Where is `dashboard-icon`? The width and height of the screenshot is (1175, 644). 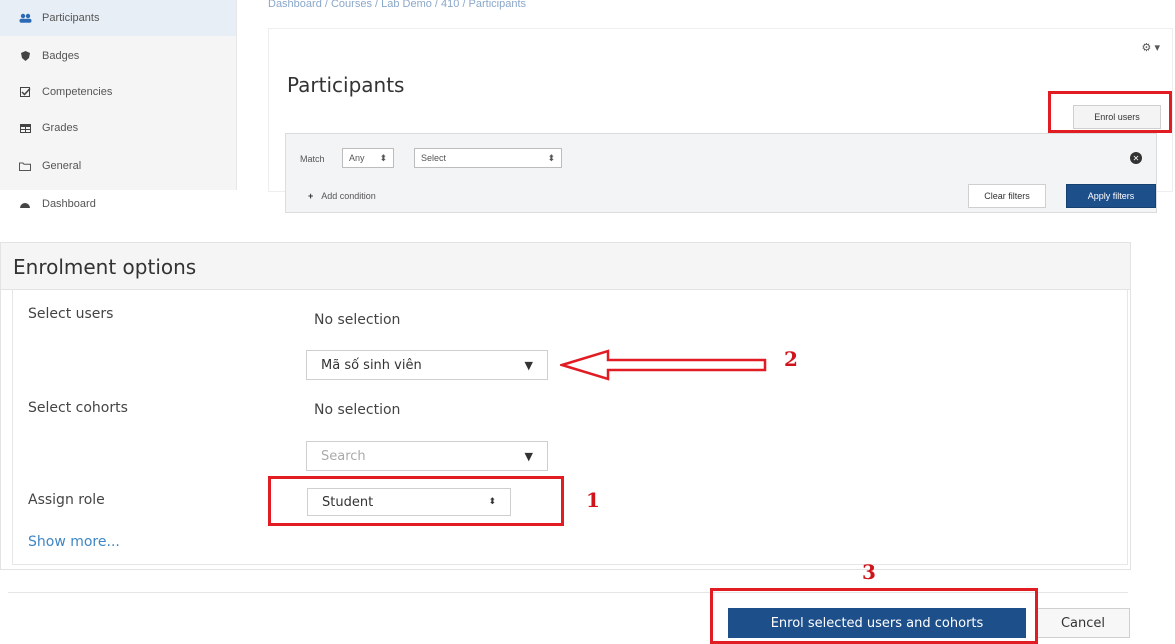 dashboard-icon is located at coordinates (25, 204).